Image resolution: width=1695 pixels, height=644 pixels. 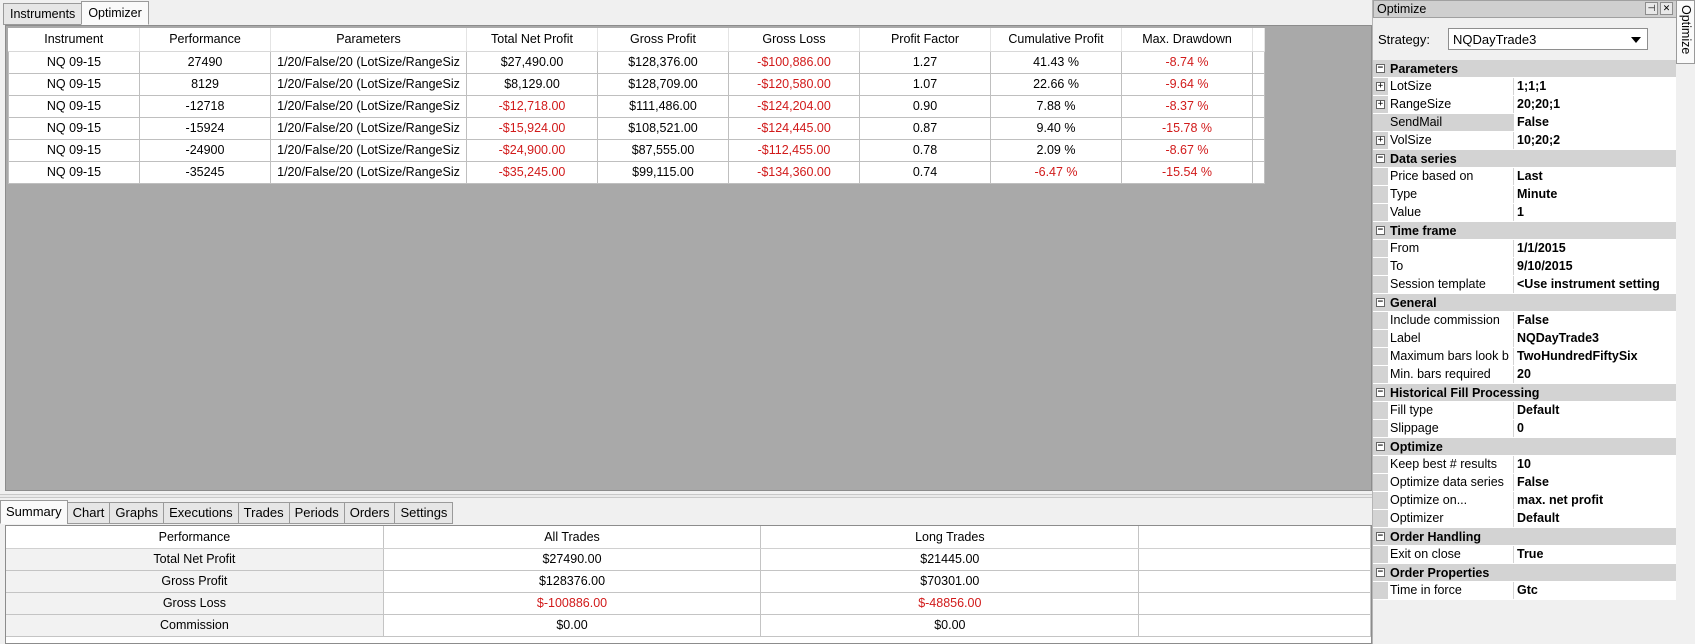 I want to click on property-row: Include commission False, so click(x=1525, y=321).